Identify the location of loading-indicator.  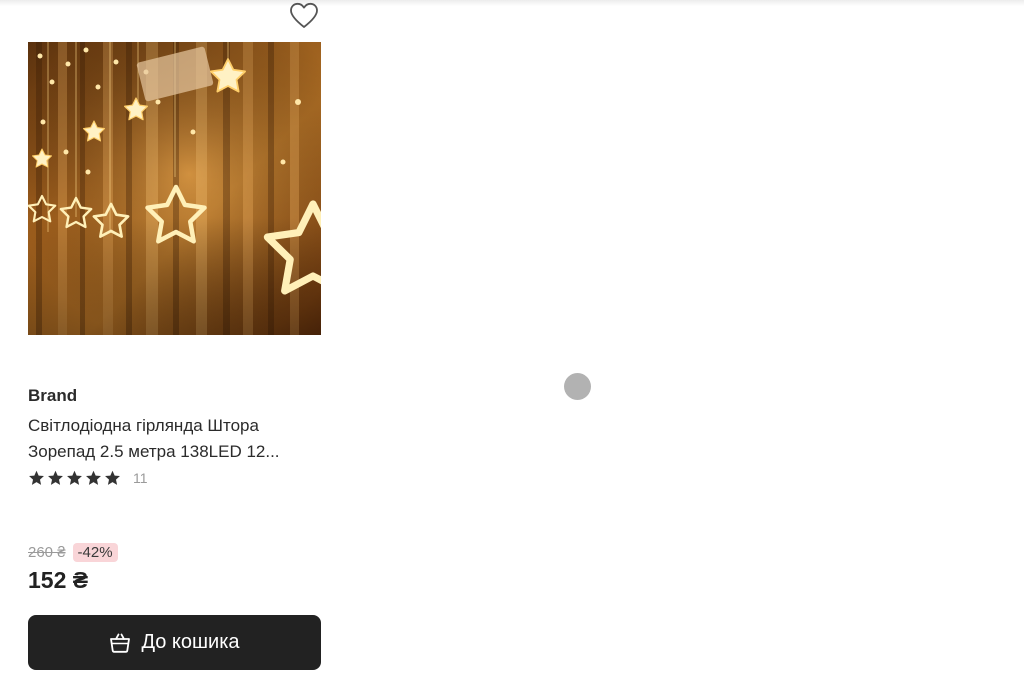
(577, 386).